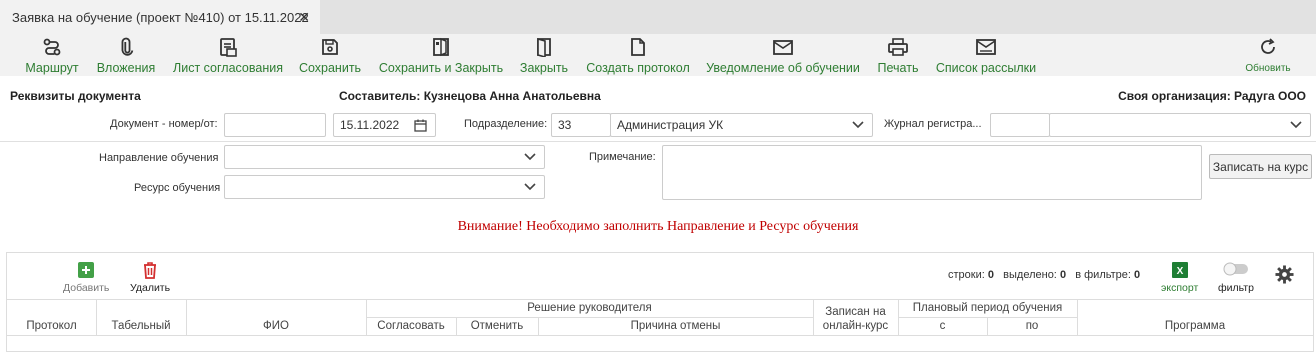 The width and height of the screenshot is (1316, 352). What do you see at coordinates (581, 125) in the screenshot?
I see `department-code-input: 33` at bounding box center [581, 125].